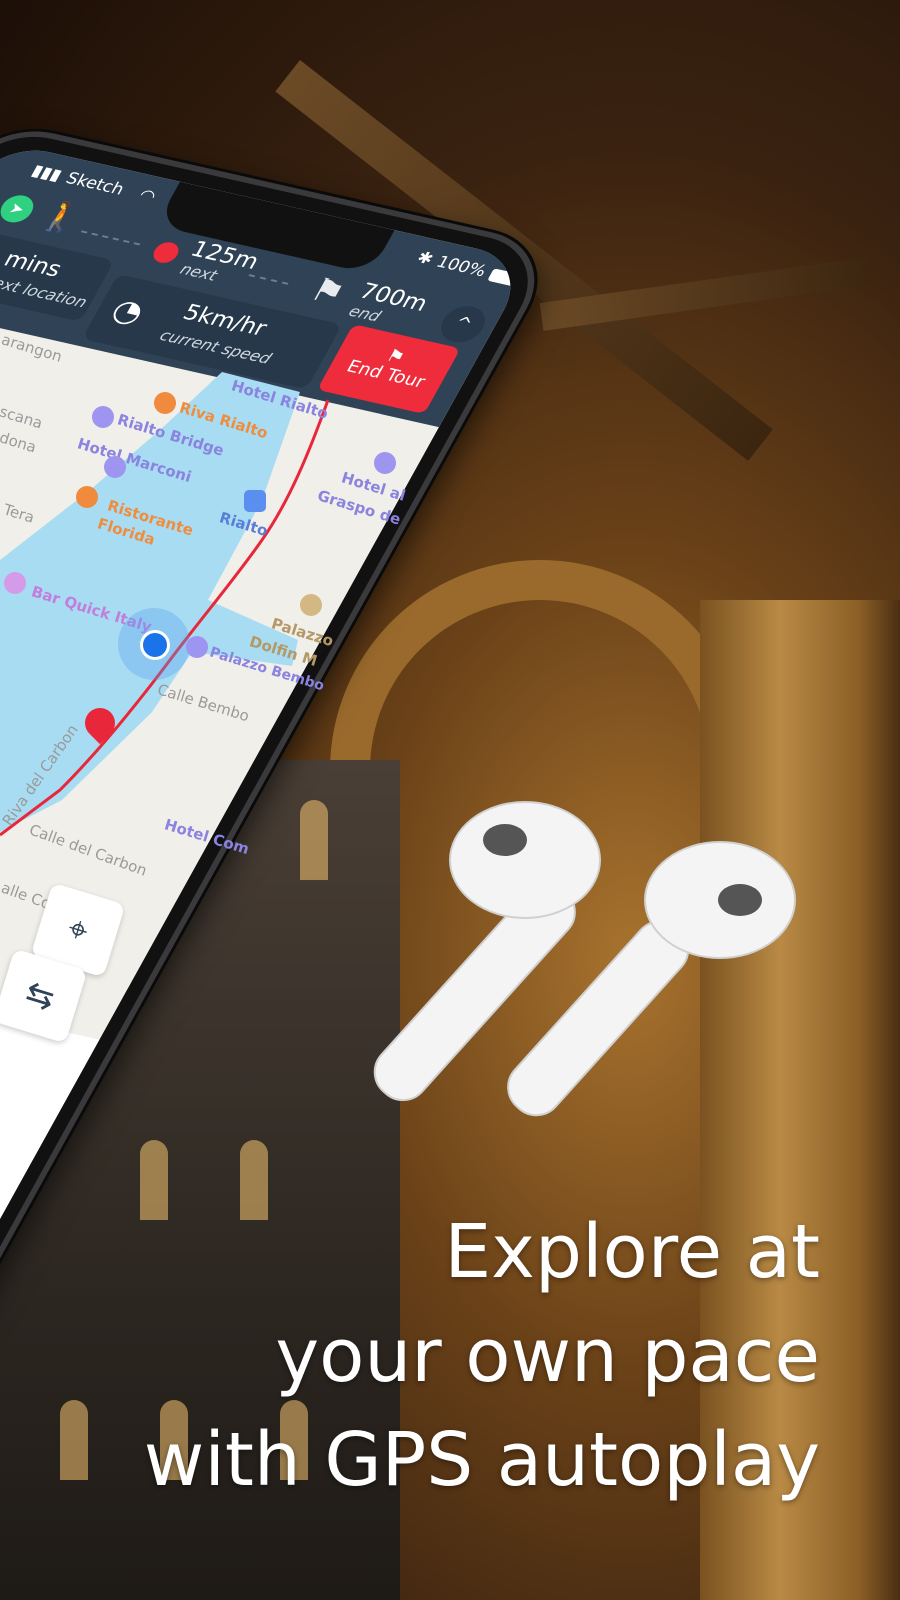 This screenshot has height=1600, width=900. Describe the element at coordinates (15, 583) in the screenshot. I see `bar-icon` at that location.